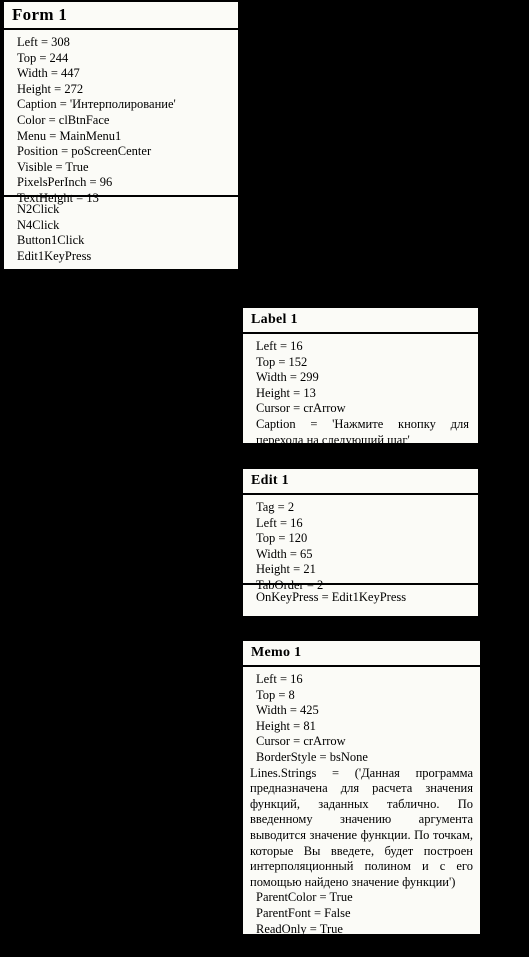  Describe the element at coordinates (63, 119) in the screenshot. I see `property-line: Color = clBtnFace` at that location.